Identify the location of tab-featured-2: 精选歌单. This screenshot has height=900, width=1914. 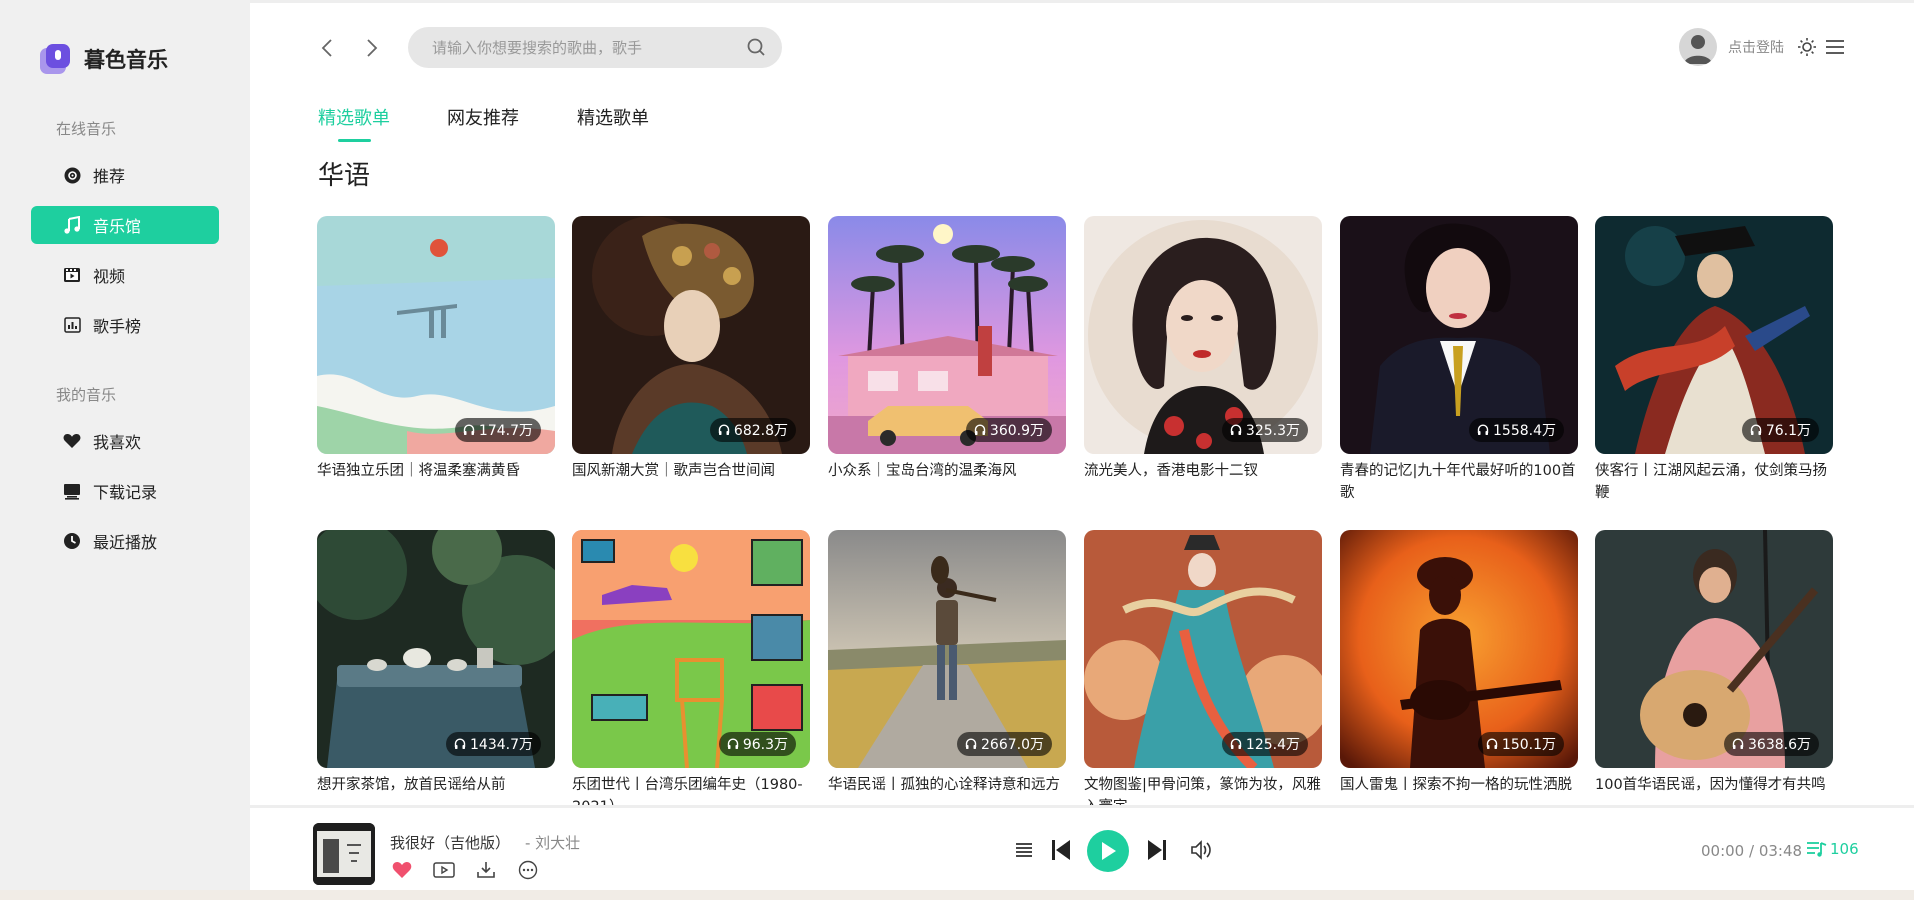
(613, 117).